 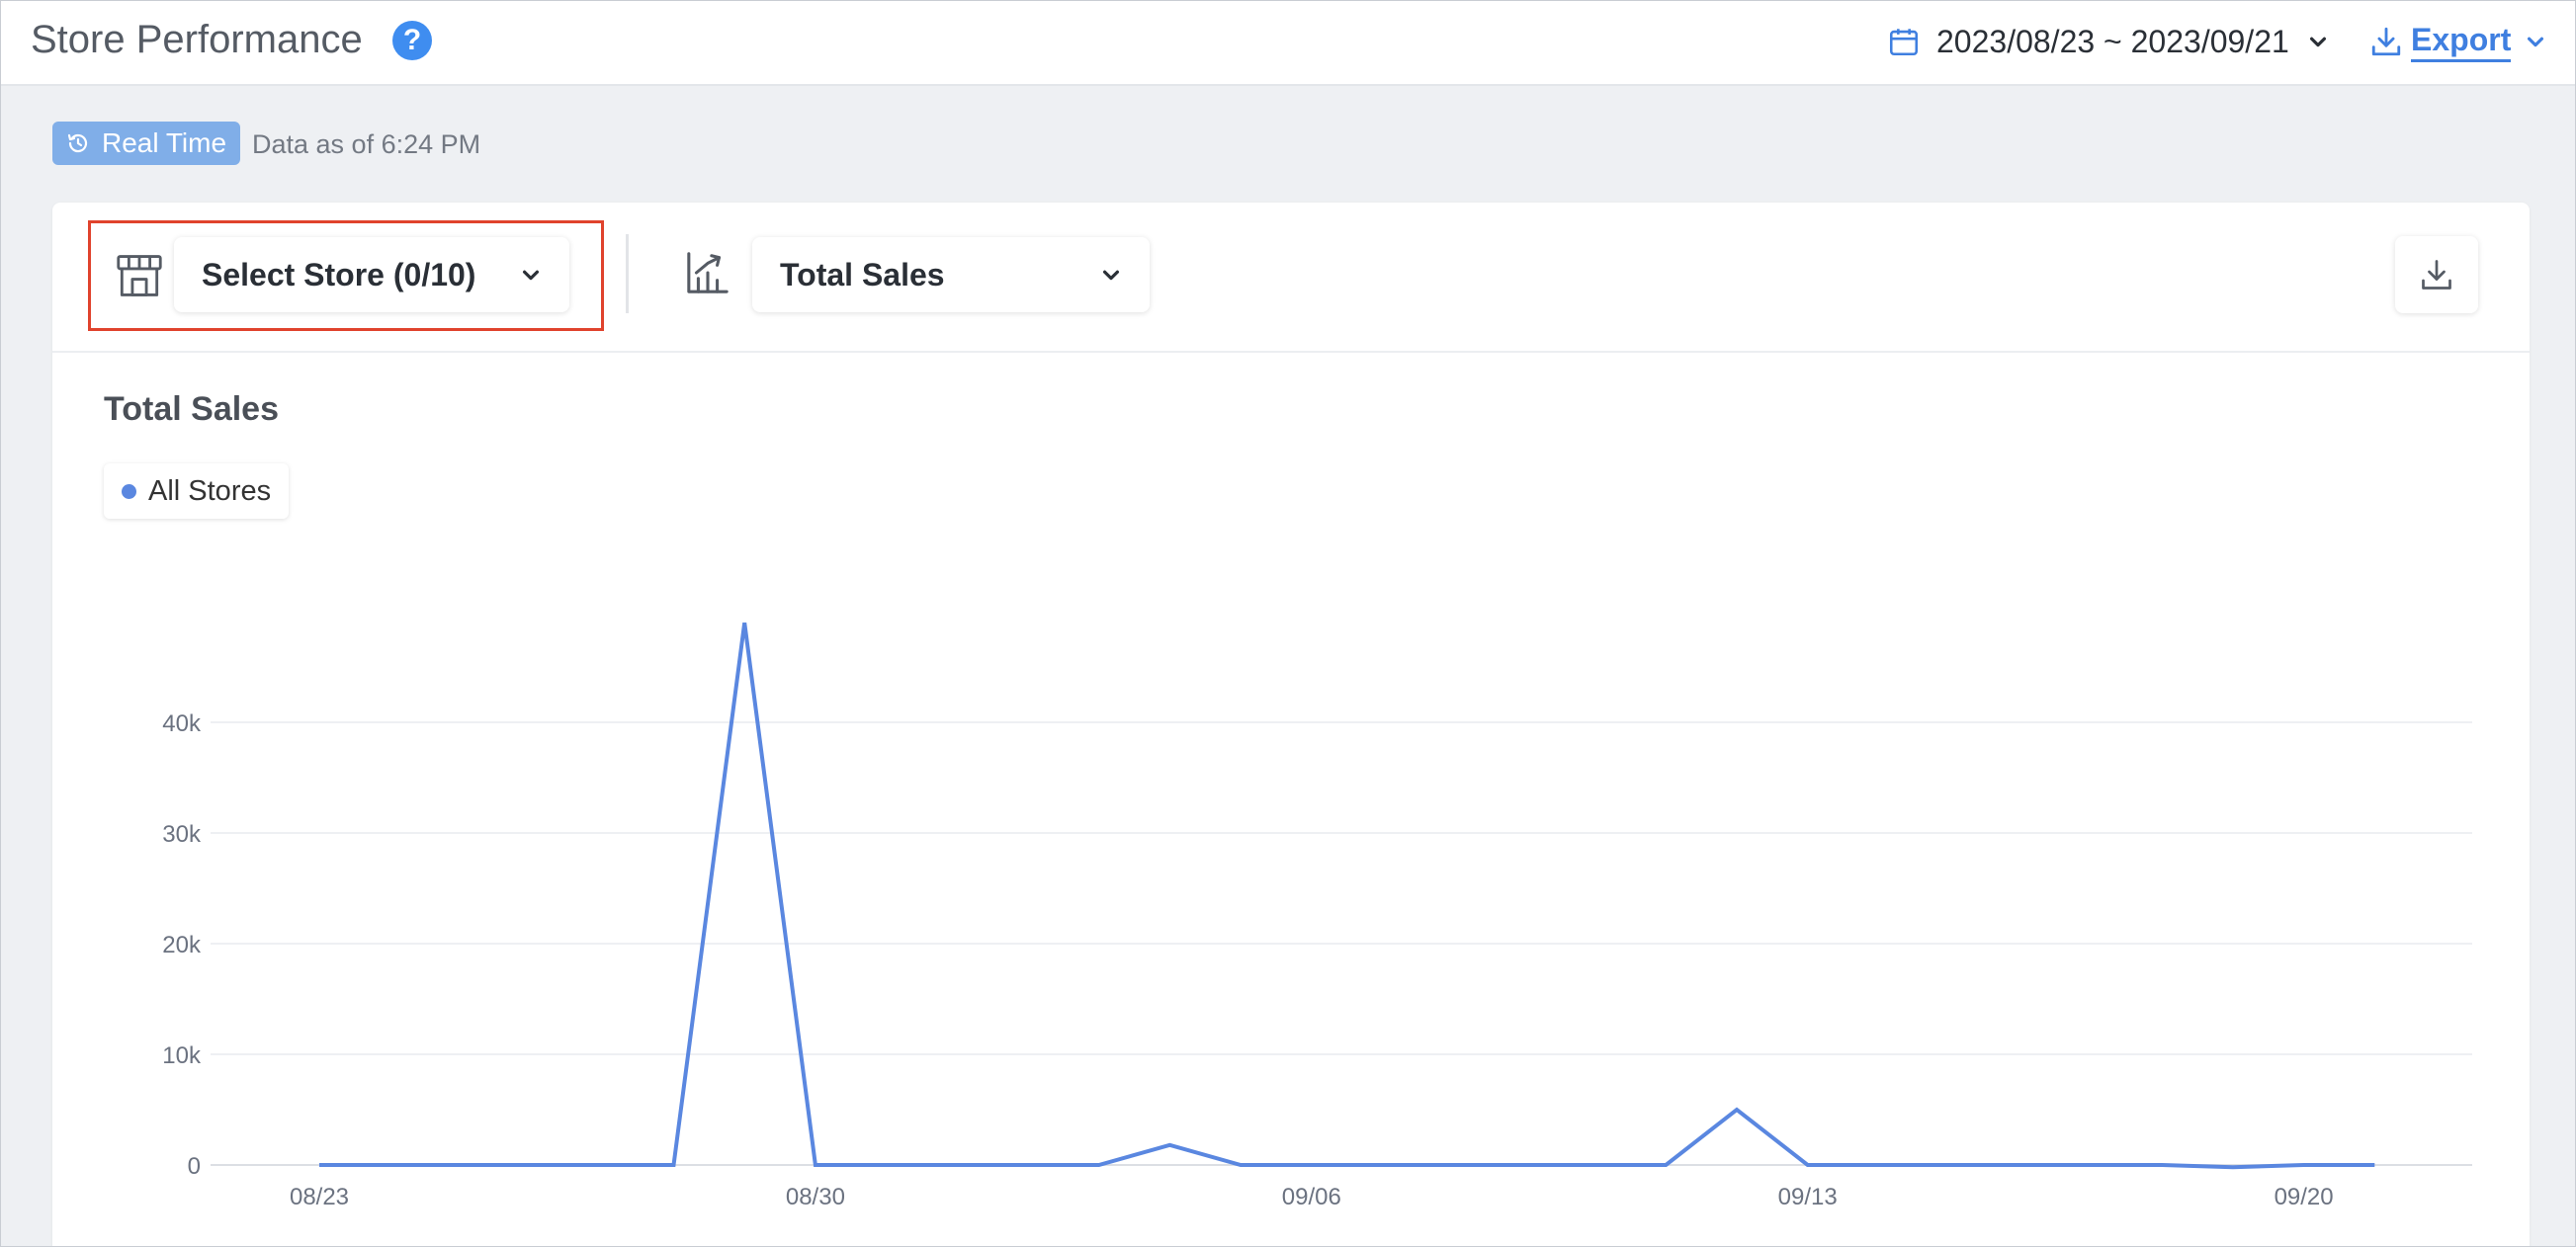 I want to click on y-tick-label: 20k, so click(x=182, y=945).